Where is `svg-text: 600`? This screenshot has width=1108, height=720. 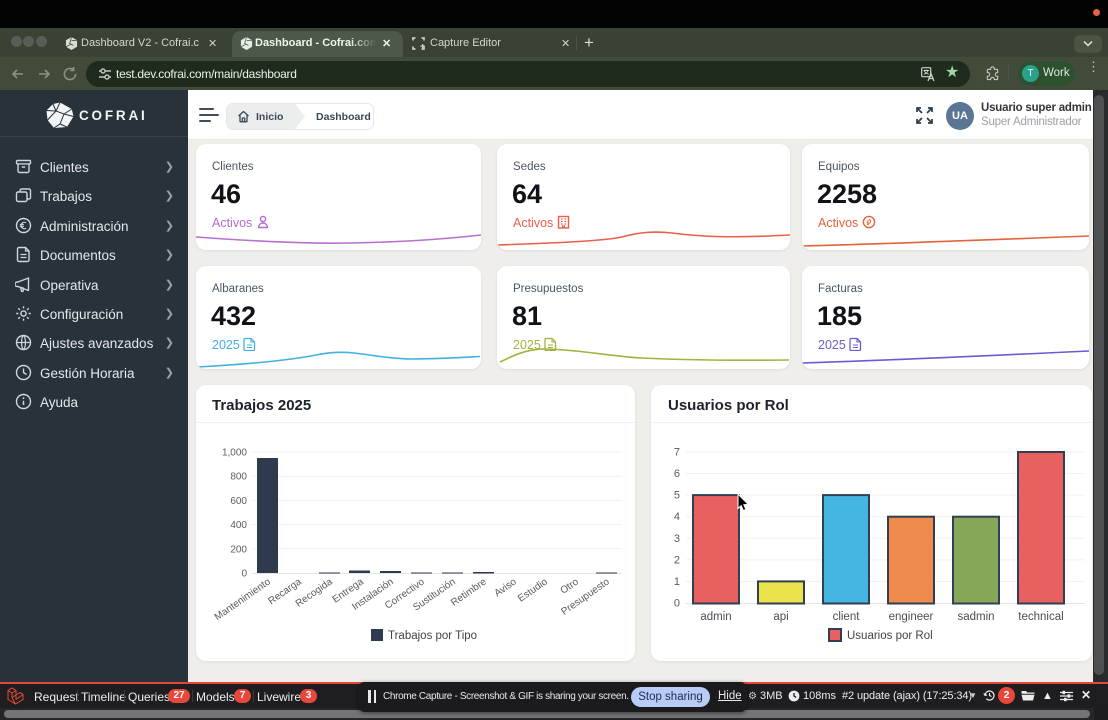 svg-text: 600 is located at coordinates (238, 501).